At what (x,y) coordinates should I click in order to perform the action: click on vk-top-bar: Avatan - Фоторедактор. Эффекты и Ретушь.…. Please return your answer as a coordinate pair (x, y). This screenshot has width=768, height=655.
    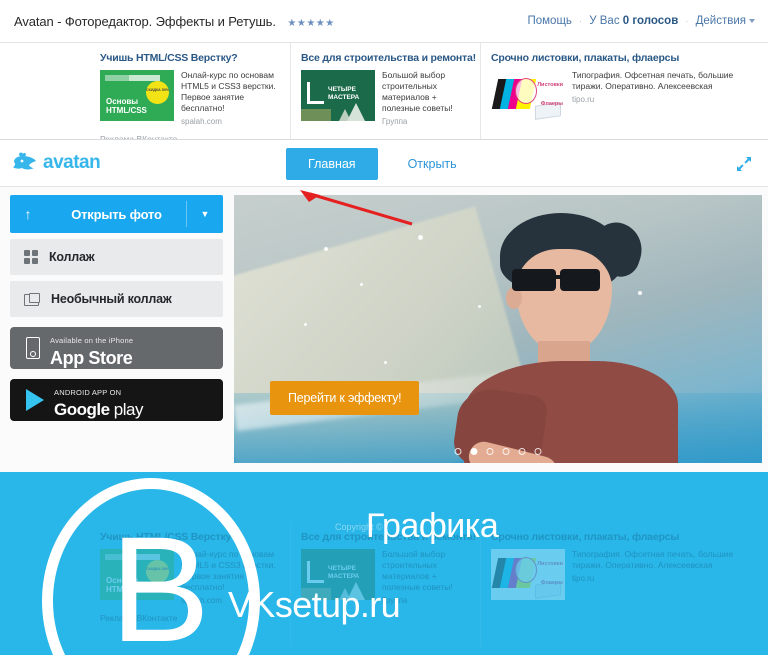
    Looking at the image, I should click on (384, 21).